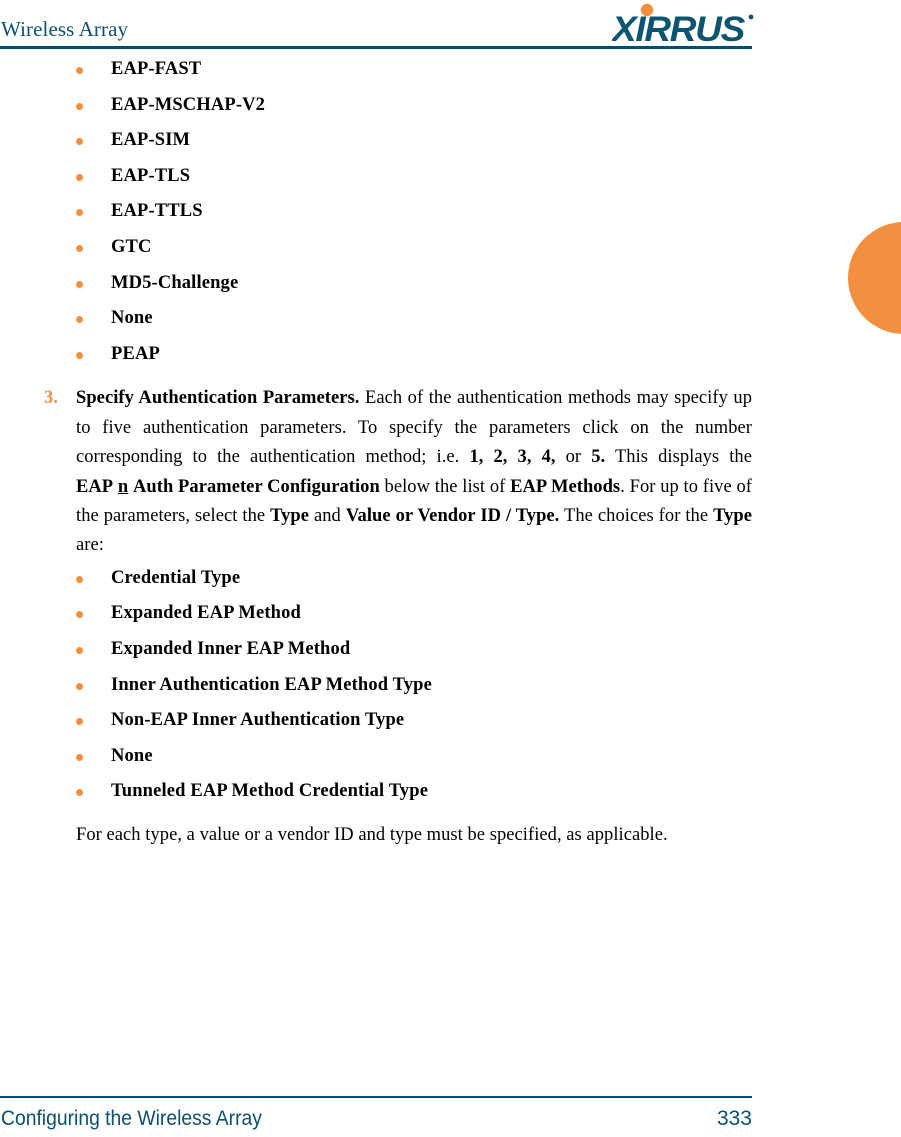  I want to click on eap-config-label: Auth Parameter Configuration, so click(256, 486).